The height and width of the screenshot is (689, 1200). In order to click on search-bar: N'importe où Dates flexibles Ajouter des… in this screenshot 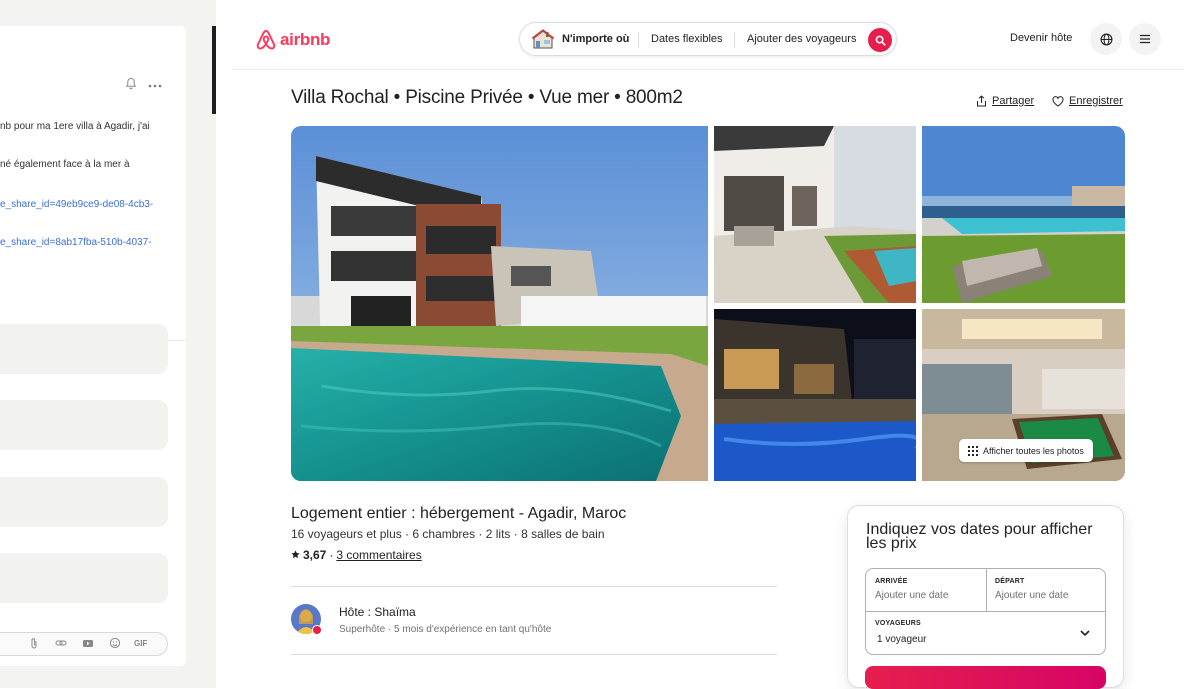, I will do `click(708, 39)`.